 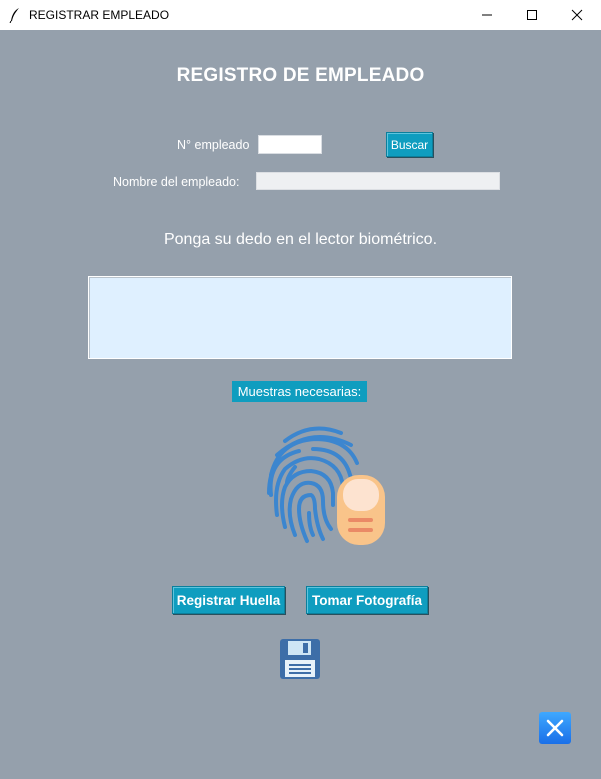 What do you see at coordinates (409, 144) in the screenshot?
I see `search-button: Buscar` at bounding box center [409, 144].